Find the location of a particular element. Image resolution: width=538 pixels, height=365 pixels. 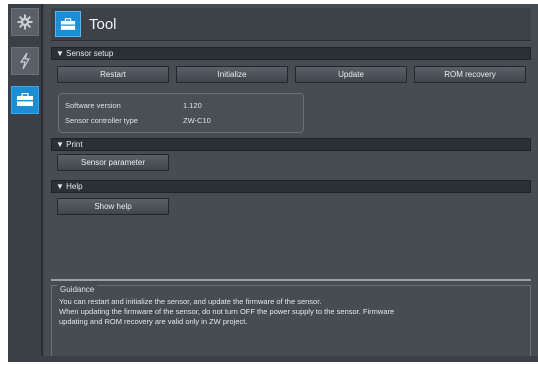

controller-type-value: ZW-C10 is located at coordinates (197, 120).